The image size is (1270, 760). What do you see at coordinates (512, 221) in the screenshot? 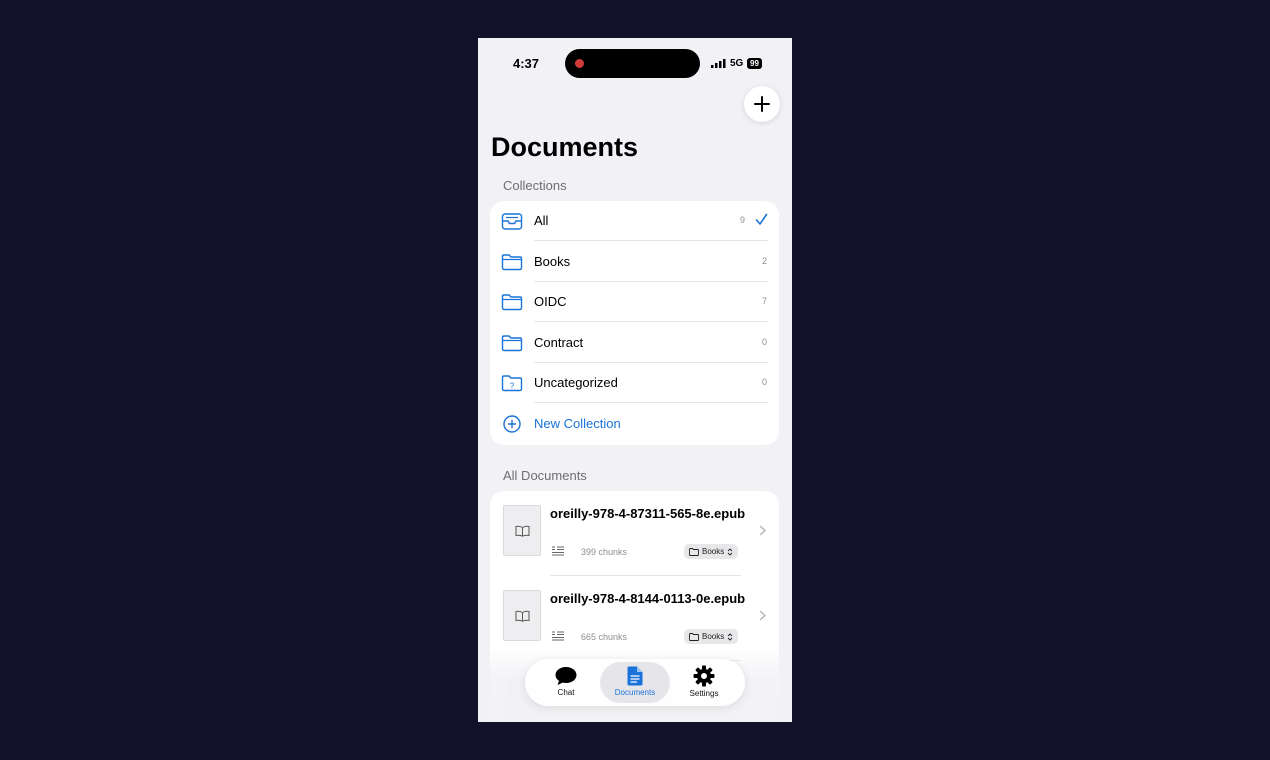
I see `tray-icon` at bounding box center [512, 221].